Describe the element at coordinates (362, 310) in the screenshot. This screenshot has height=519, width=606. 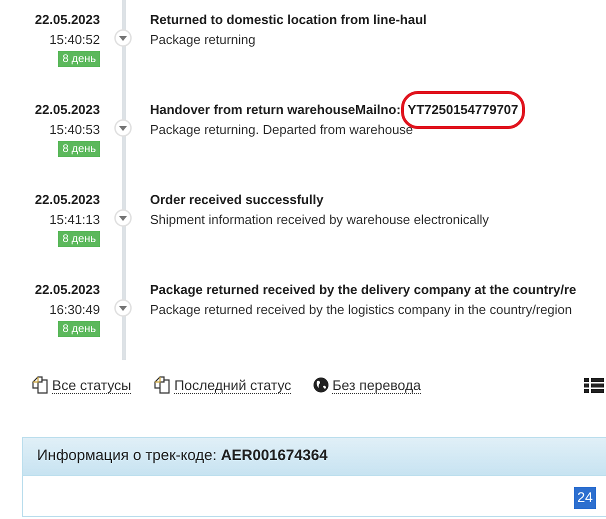
I see `event-detail: Package returned received by the logistics company in the country/region` at that location.